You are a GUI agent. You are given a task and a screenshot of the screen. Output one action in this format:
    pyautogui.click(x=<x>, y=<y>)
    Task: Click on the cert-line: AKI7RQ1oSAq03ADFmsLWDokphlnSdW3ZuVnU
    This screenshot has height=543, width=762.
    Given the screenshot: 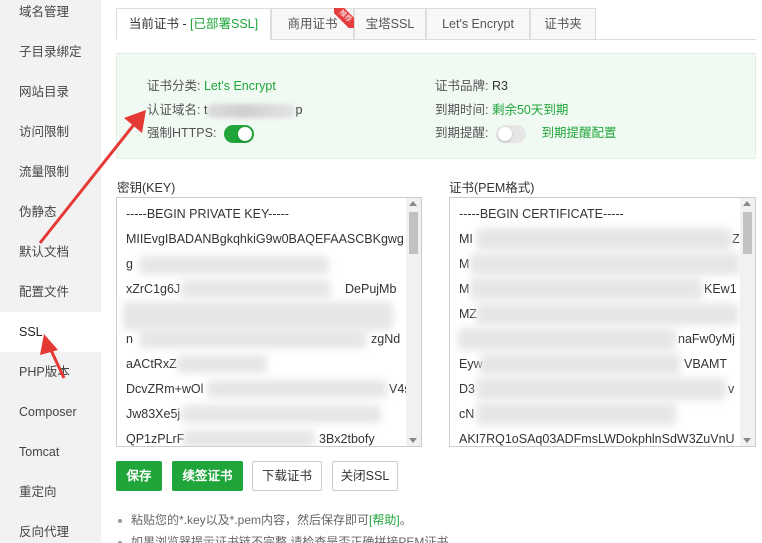 What is the action you would take?
    pyautogui.click(x=597, y=439)
    